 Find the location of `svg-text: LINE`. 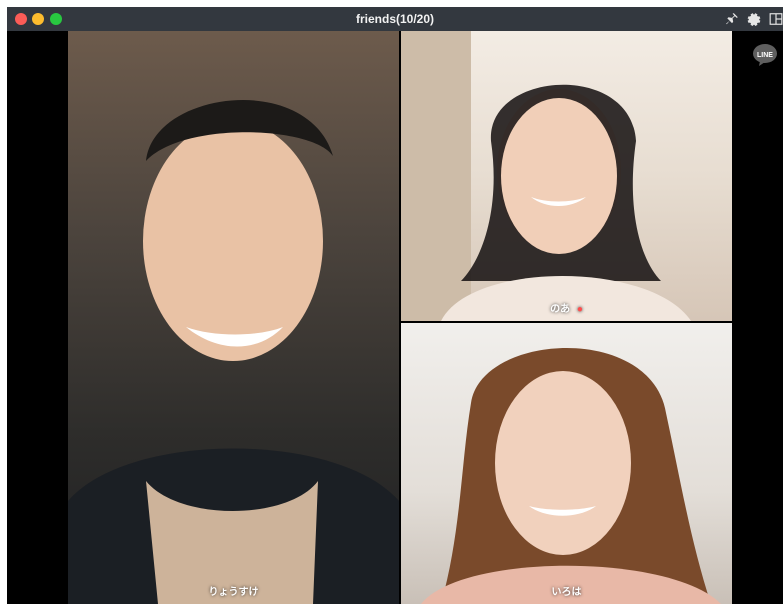

svg-text: LINE is located at coordinates (765, 55).